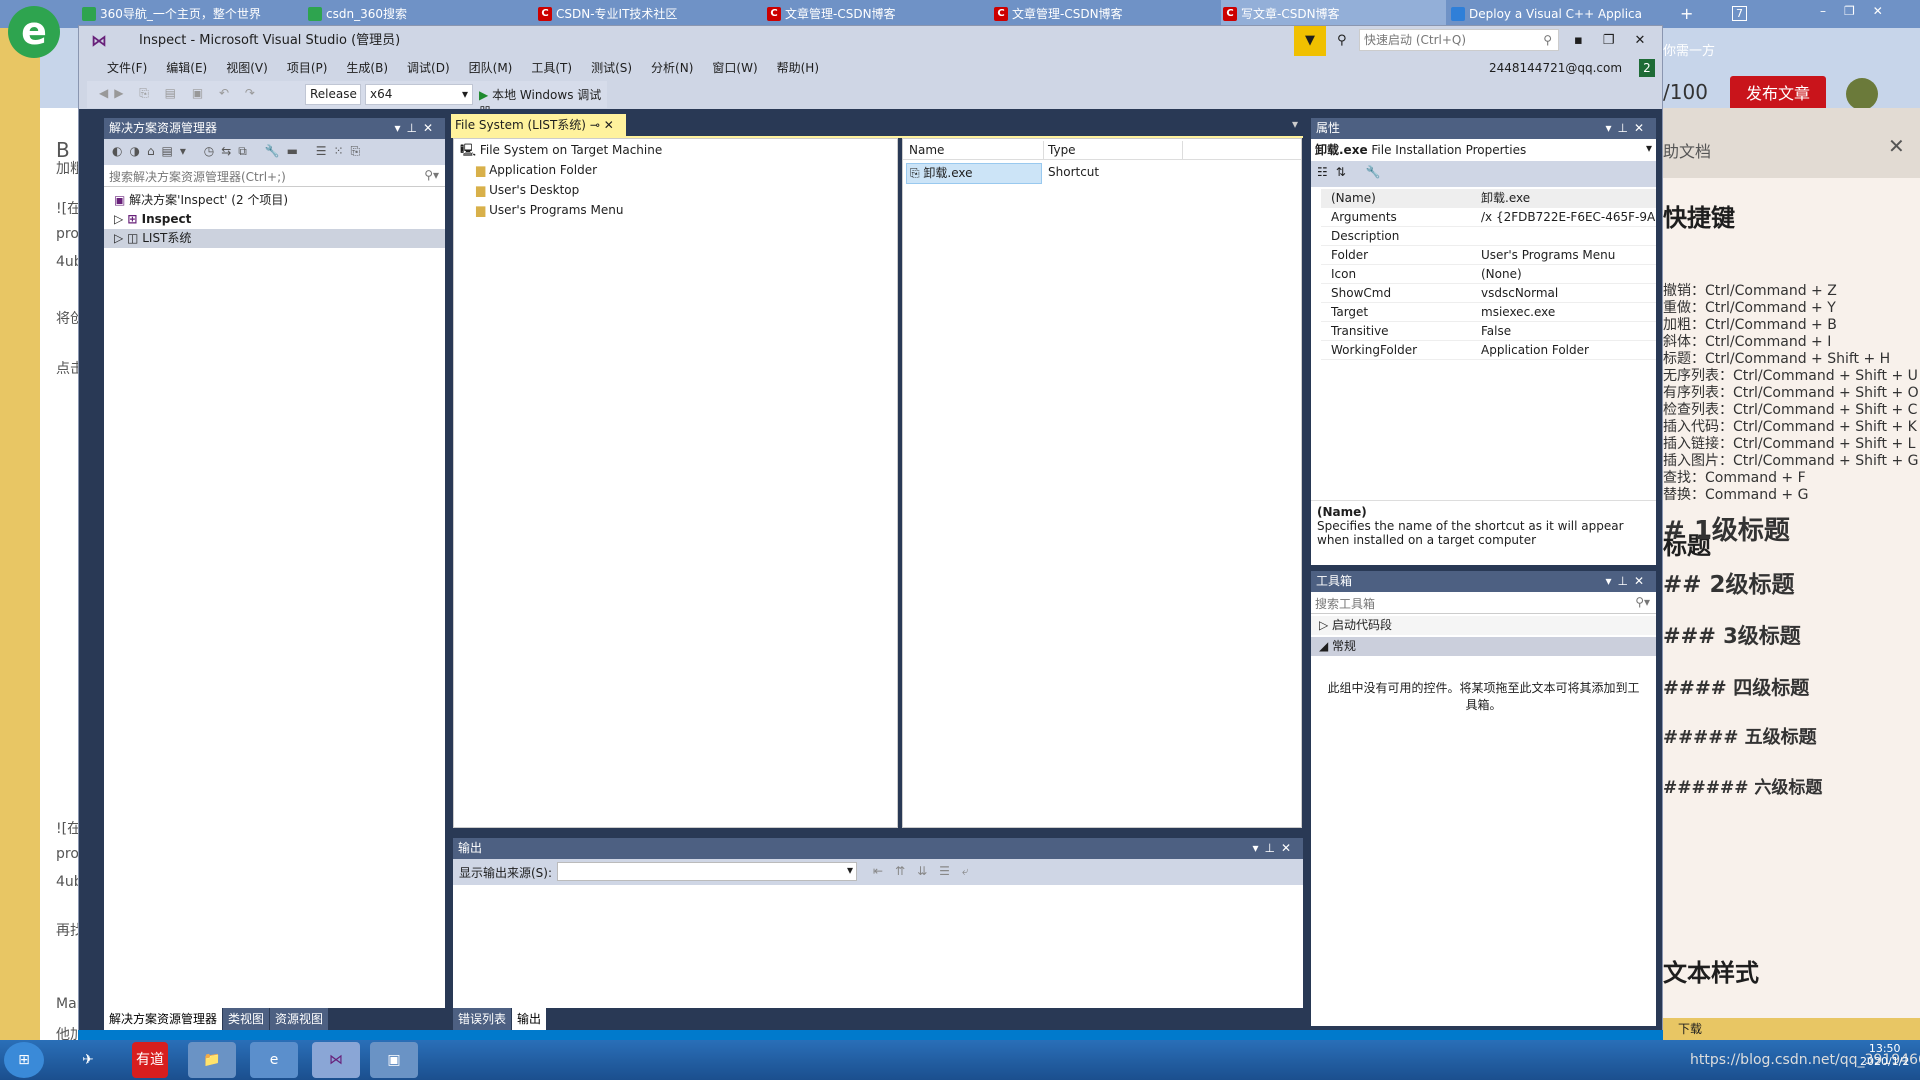  I want to click on property-row: (Name) 卸载.exe, so click(1488, 198).